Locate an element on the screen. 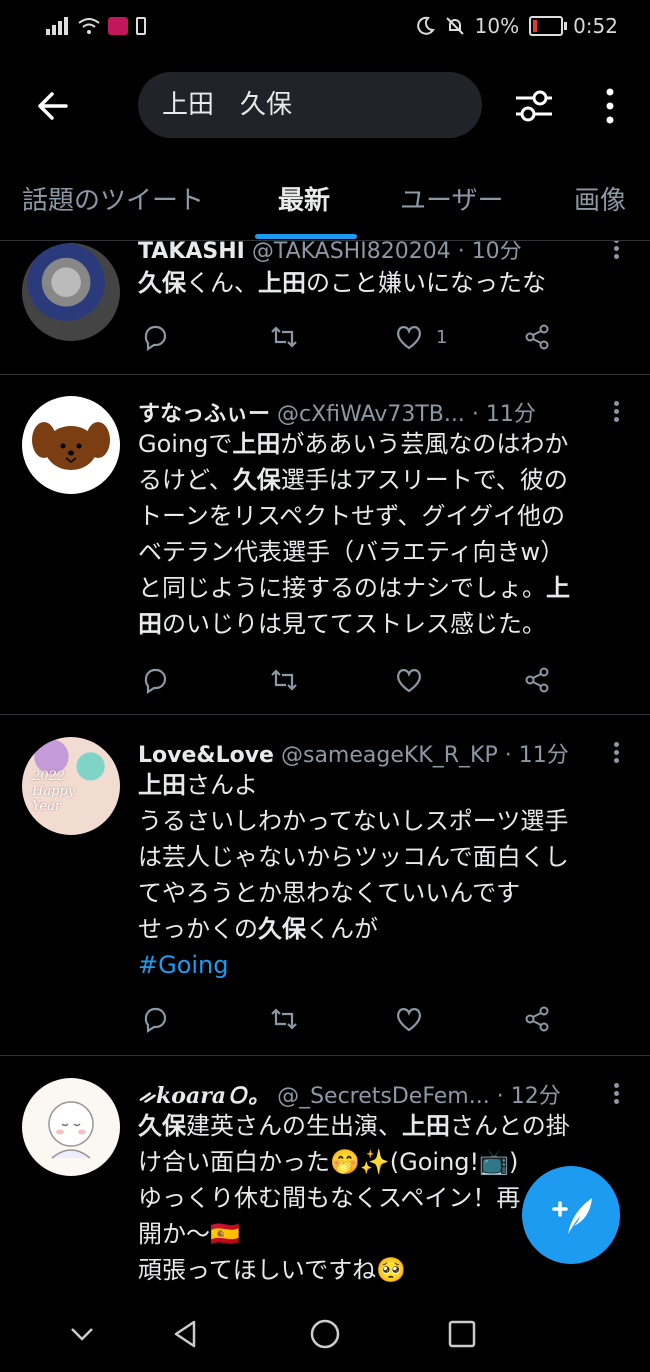 Image resolution: width=650 pixels, height=1372 pixels. tweet-text-line: うるさいしわかってないしスポーツ選手 is located at coordinates (385, 821).